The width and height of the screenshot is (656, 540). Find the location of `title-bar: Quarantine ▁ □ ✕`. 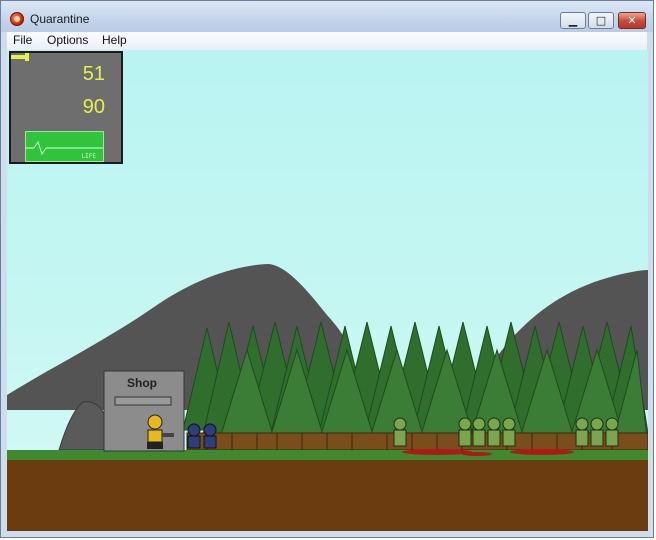

title-bar: Quarantine ▁ □ ✕ is located at coordinates (327, 16).